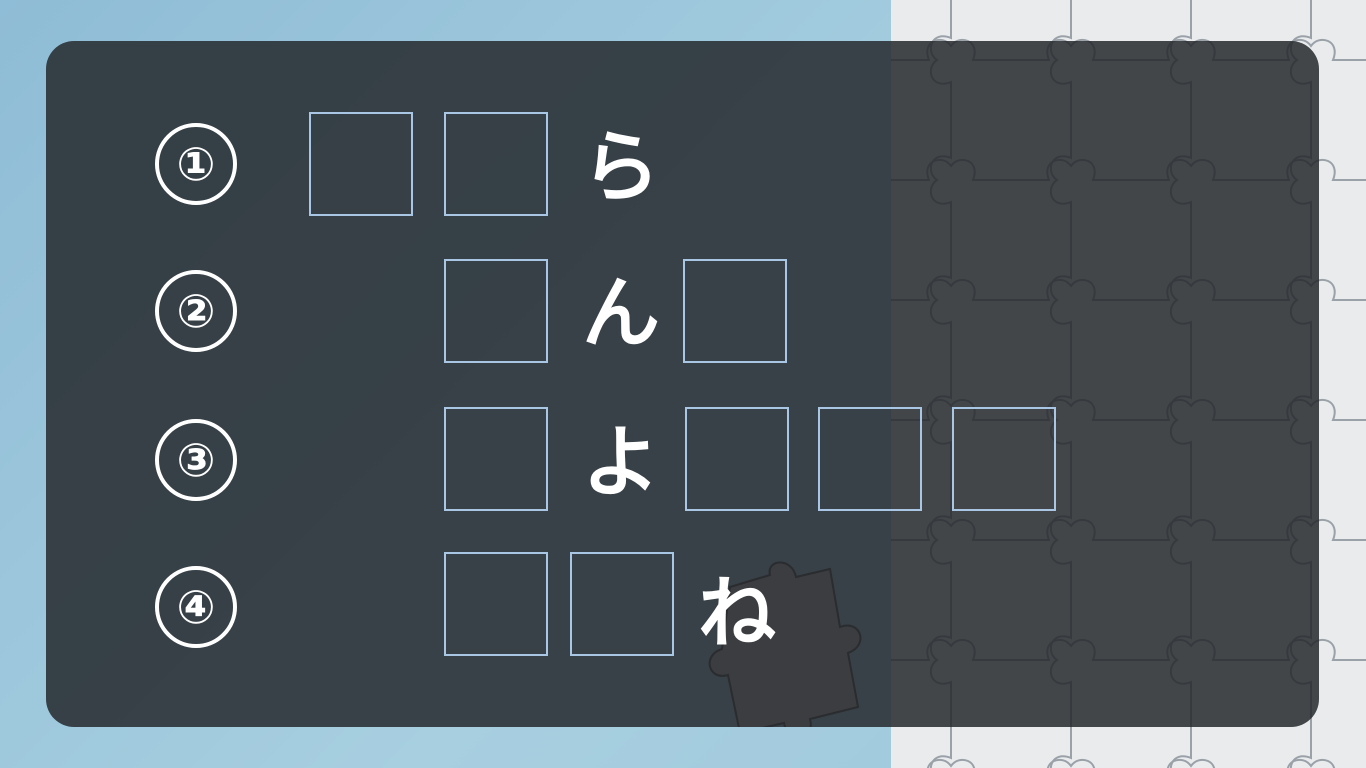  Describe the element at coordinates (196, 311) in the screenshot. I see `question-number-2: ②` at that location.